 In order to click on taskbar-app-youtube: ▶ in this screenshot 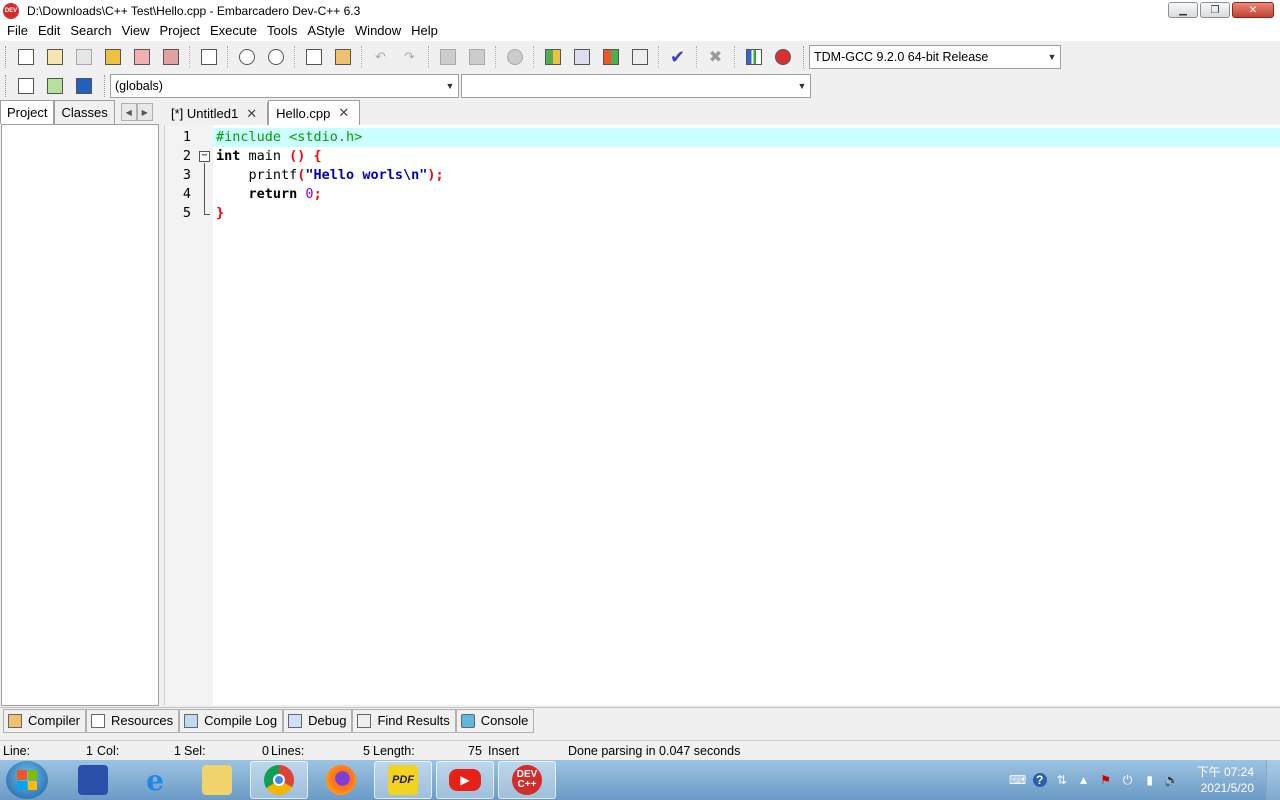, I will do `click(465, 780)`.